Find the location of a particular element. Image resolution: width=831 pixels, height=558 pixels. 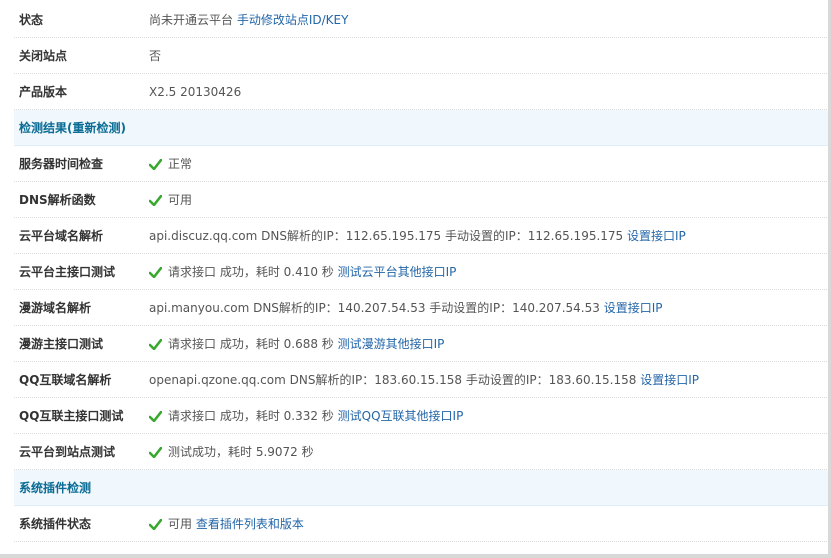

label-qq-domain: QQ互联域名解析 is located at coordinates (65, 380).